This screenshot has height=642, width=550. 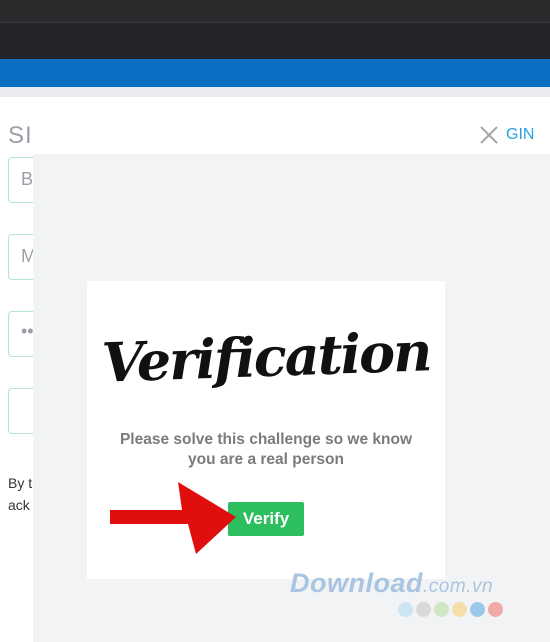 What do you see at coordinates (27, 179) in the screenshot?
I see `name-field-hint: B` at bounding box center [27, 179].